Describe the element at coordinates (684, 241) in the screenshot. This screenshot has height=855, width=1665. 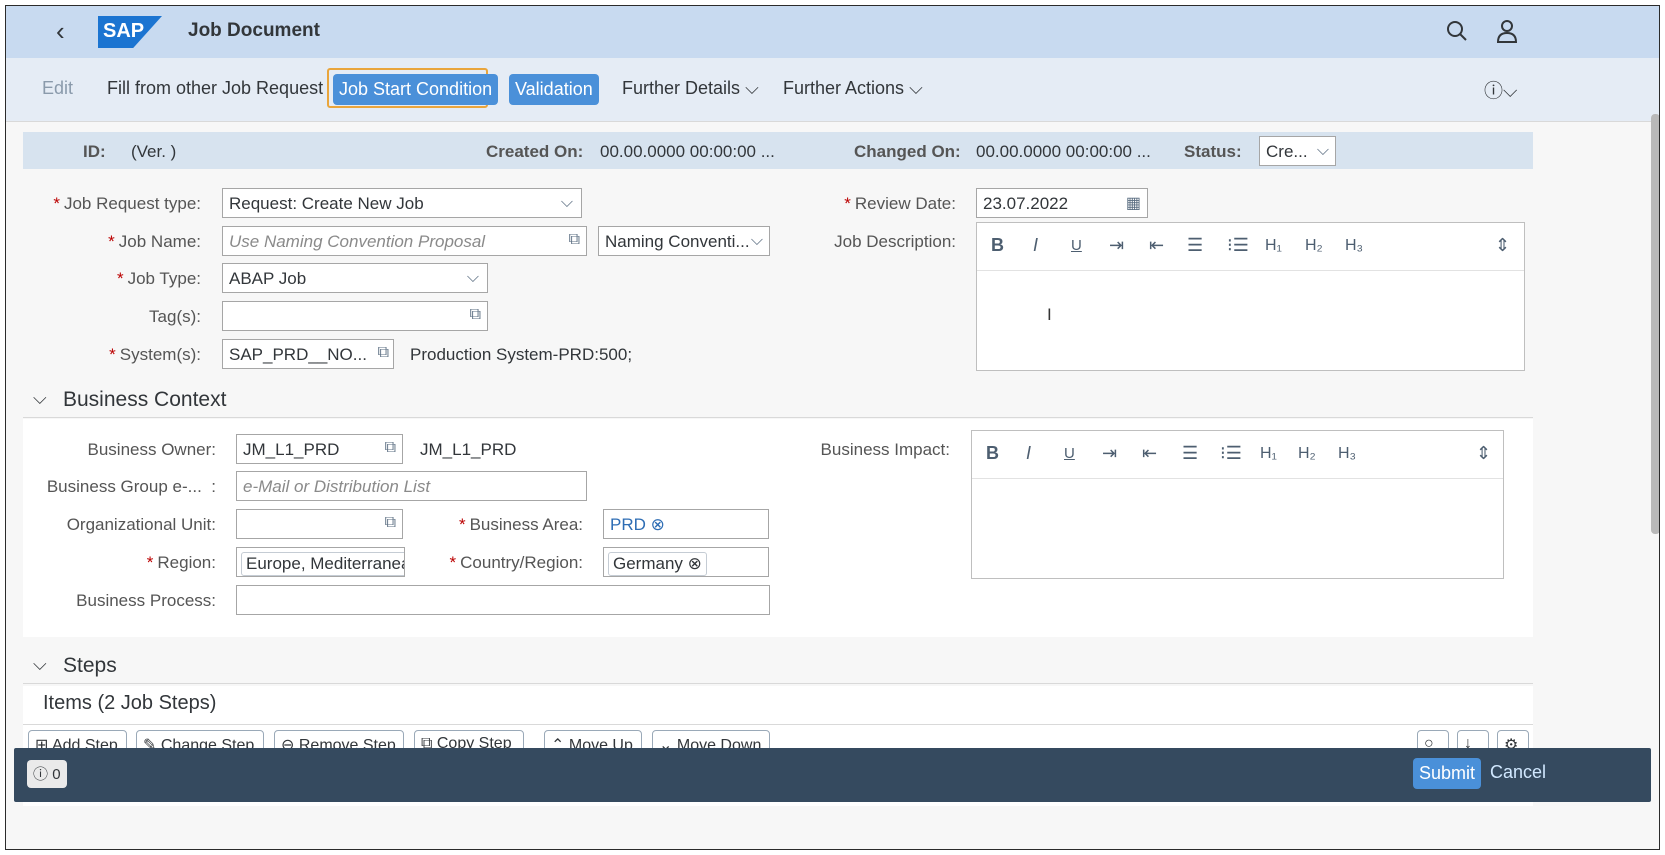
I see `naming-convention-select: Naming Conventi... ⌵` at that location.